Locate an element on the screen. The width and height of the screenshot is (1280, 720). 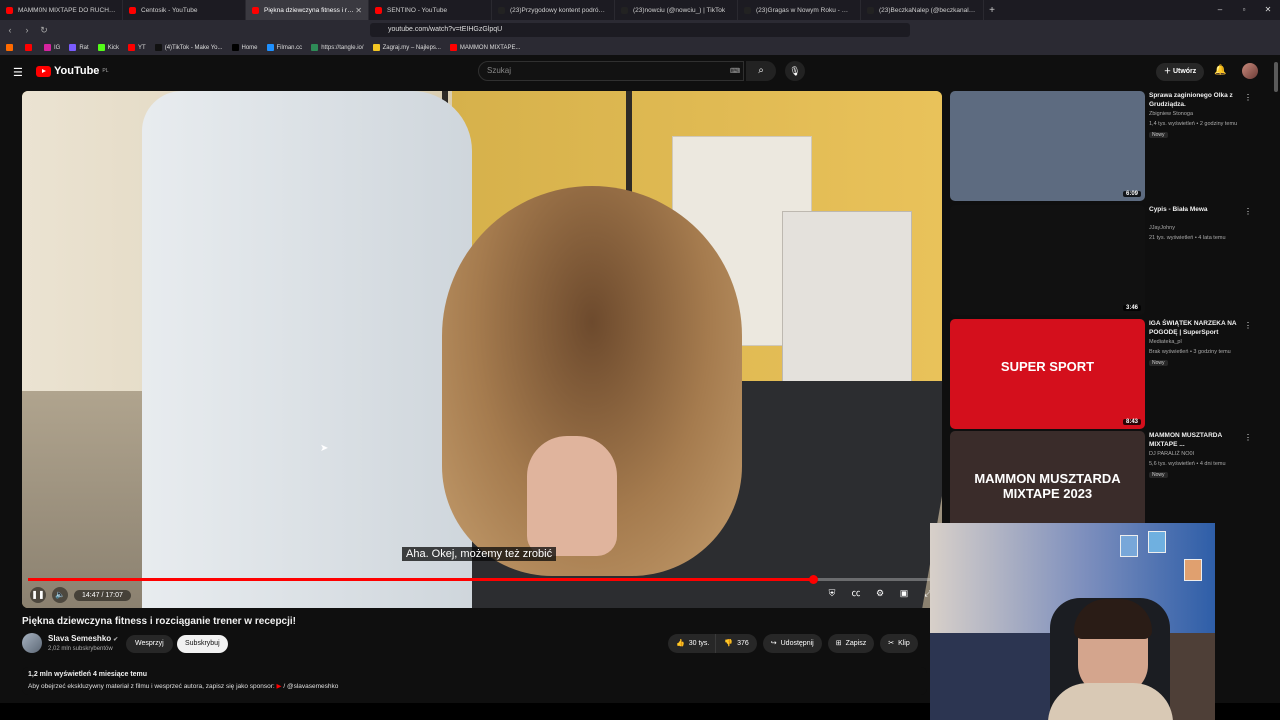
related-video-title: Cypis - Biała Mewa is located at coordinates (1199, 209).